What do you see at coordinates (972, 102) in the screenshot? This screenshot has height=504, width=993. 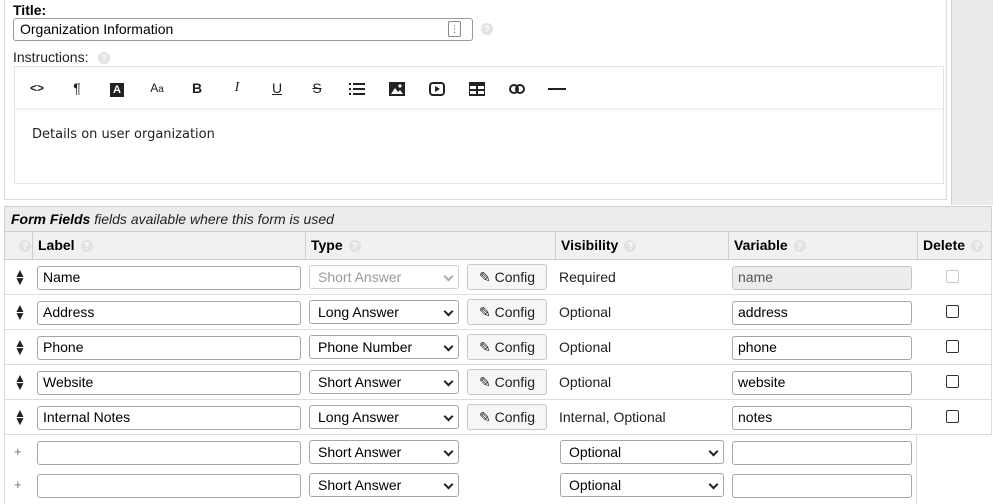 I see `side-scroll-area` at bounding box center [972, 102].